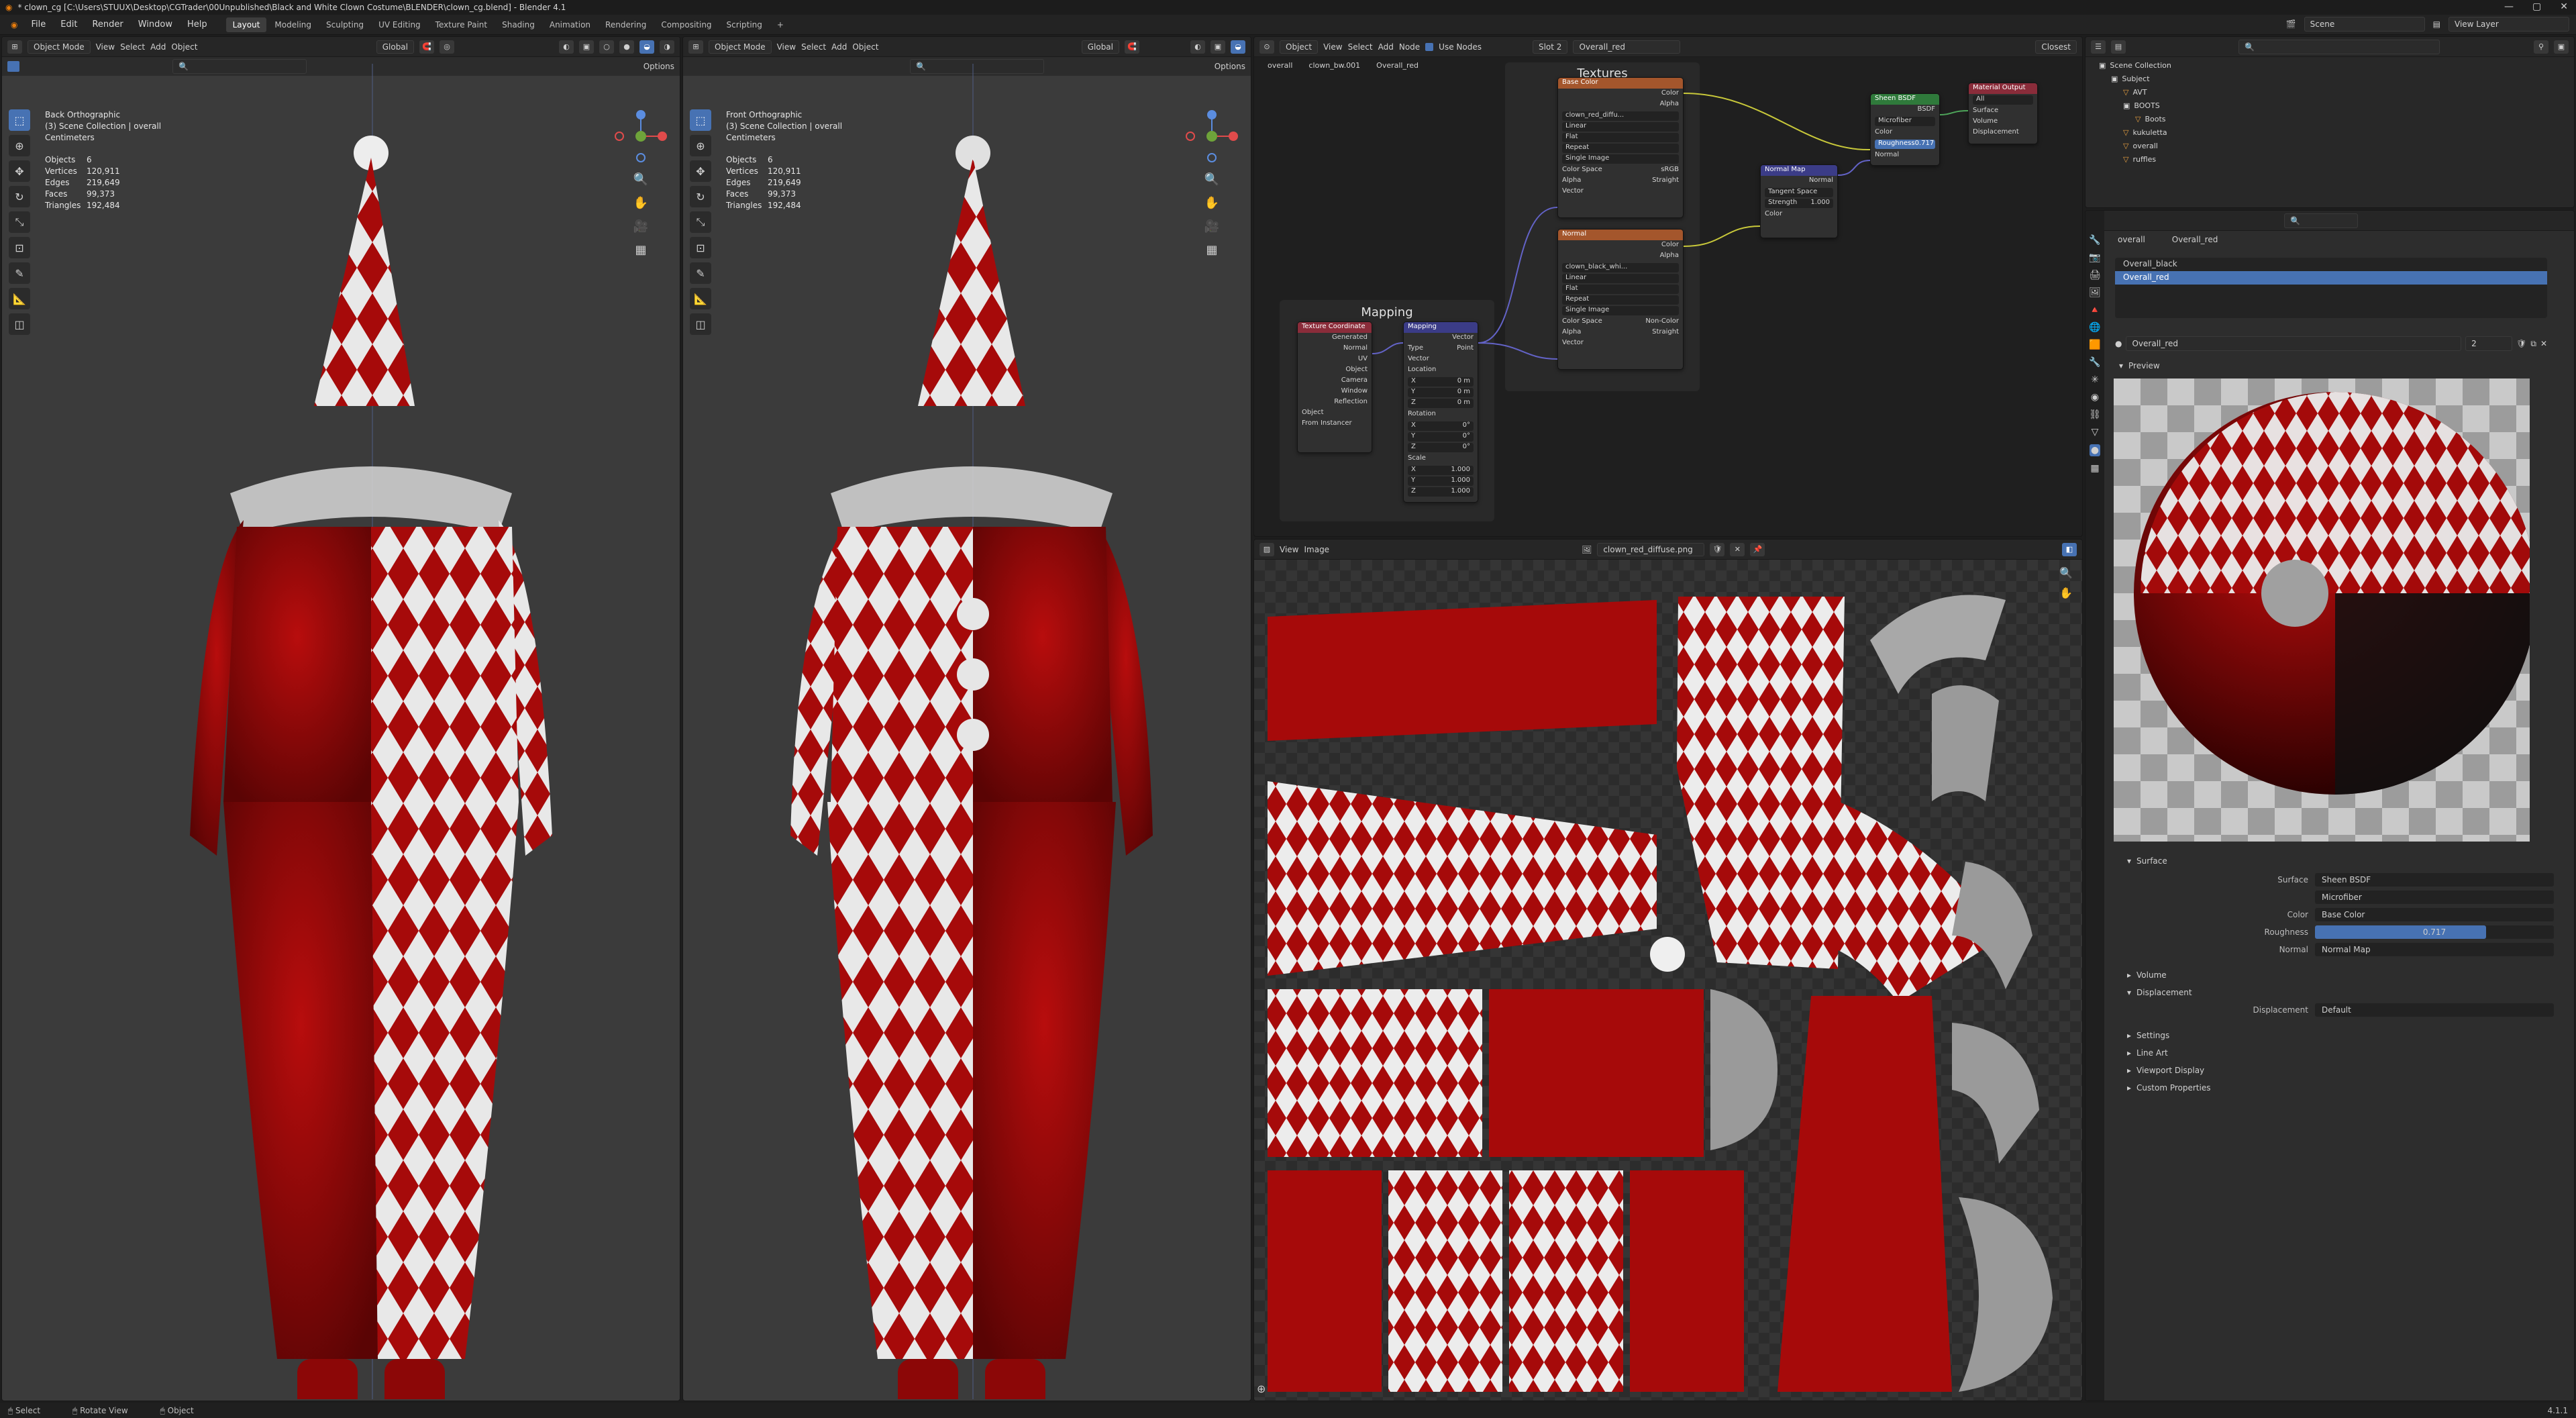  Describe the element at coordinates (2094, 240) in the screenshot. I see `tool-tab-icon: 🔧` at that location.